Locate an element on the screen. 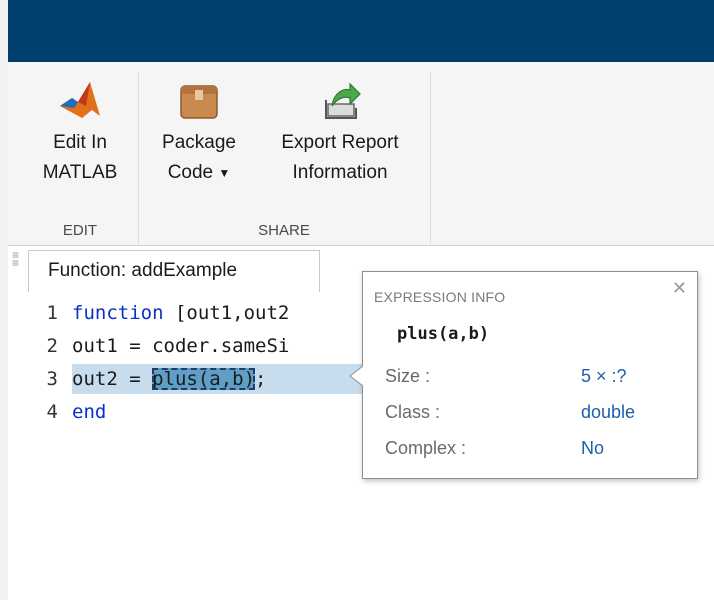 This screenshot has width=714, height=600. chevron-down-icon: ▼ is located at coordinates (224, 173).